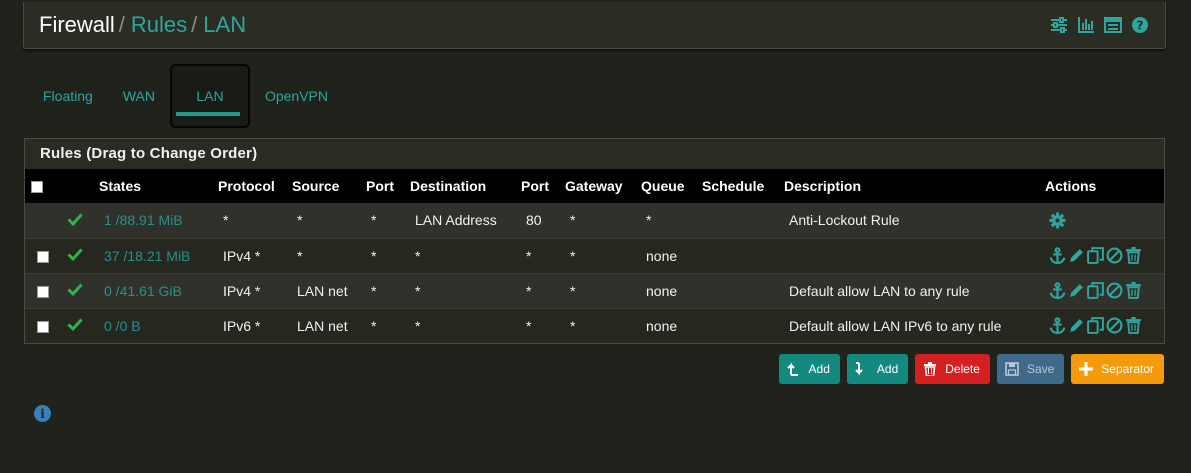 This screenshot has height=473, width=1191. Describe the element at coordinates (594, 25) in the screenshot. I see `page-header: Firewall / Rules / LAN ?` at that location.